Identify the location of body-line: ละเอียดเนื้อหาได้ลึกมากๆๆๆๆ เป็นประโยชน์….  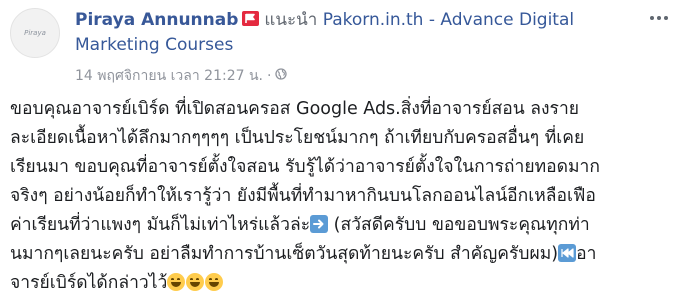
(297, 138).